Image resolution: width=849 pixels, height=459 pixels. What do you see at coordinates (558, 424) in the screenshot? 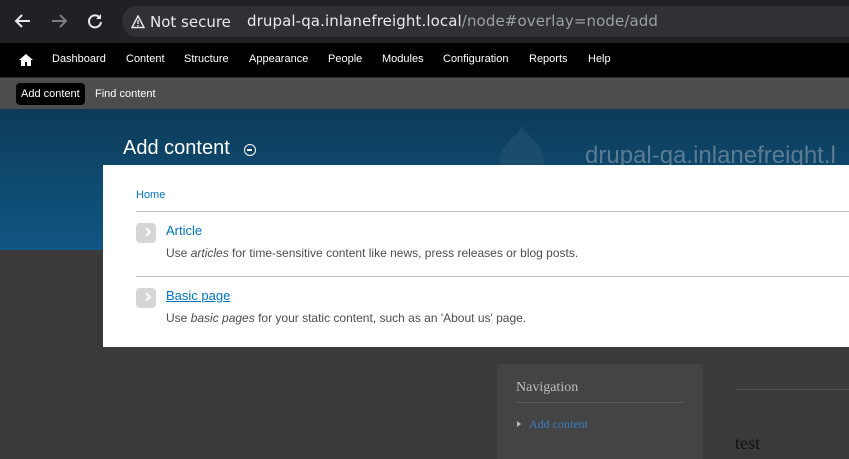
I see `navigation-add-content-link: Add content` at bounding box center [558, 424].